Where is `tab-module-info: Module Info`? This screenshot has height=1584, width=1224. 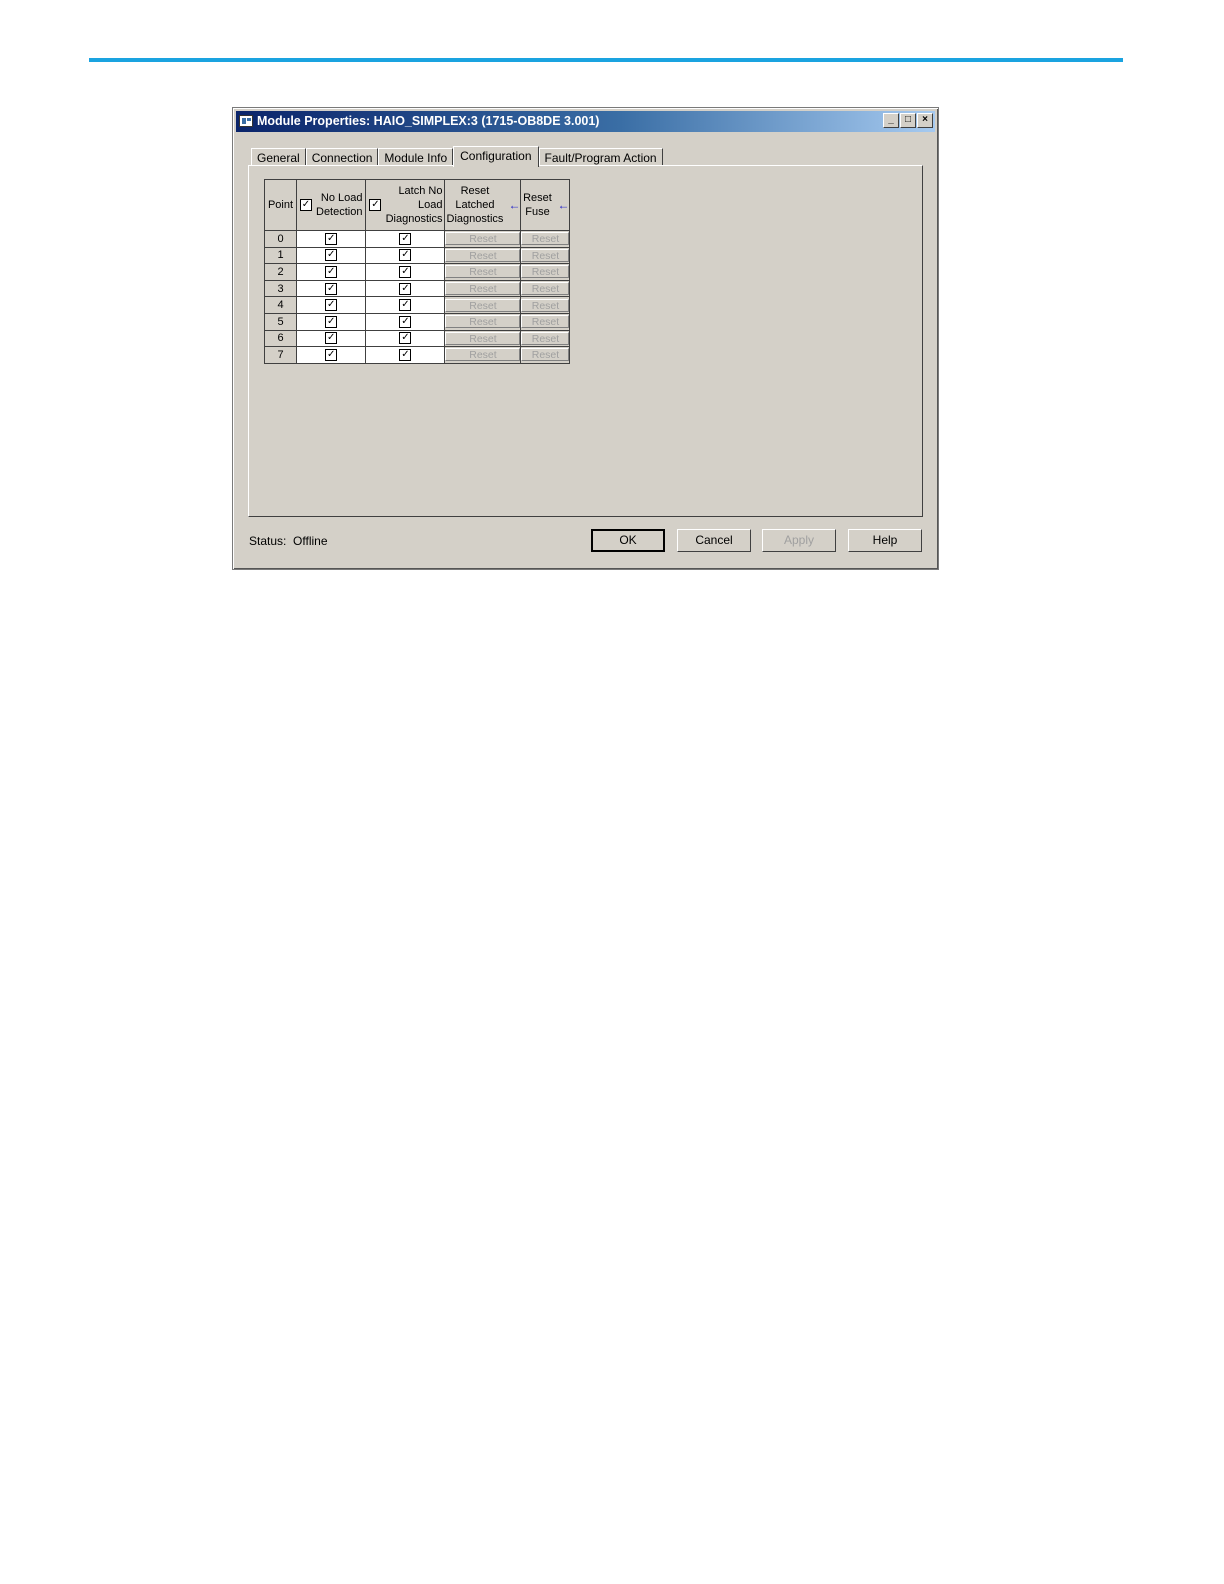
tab-module-info: Module Info is located at coordinates (416, 157).